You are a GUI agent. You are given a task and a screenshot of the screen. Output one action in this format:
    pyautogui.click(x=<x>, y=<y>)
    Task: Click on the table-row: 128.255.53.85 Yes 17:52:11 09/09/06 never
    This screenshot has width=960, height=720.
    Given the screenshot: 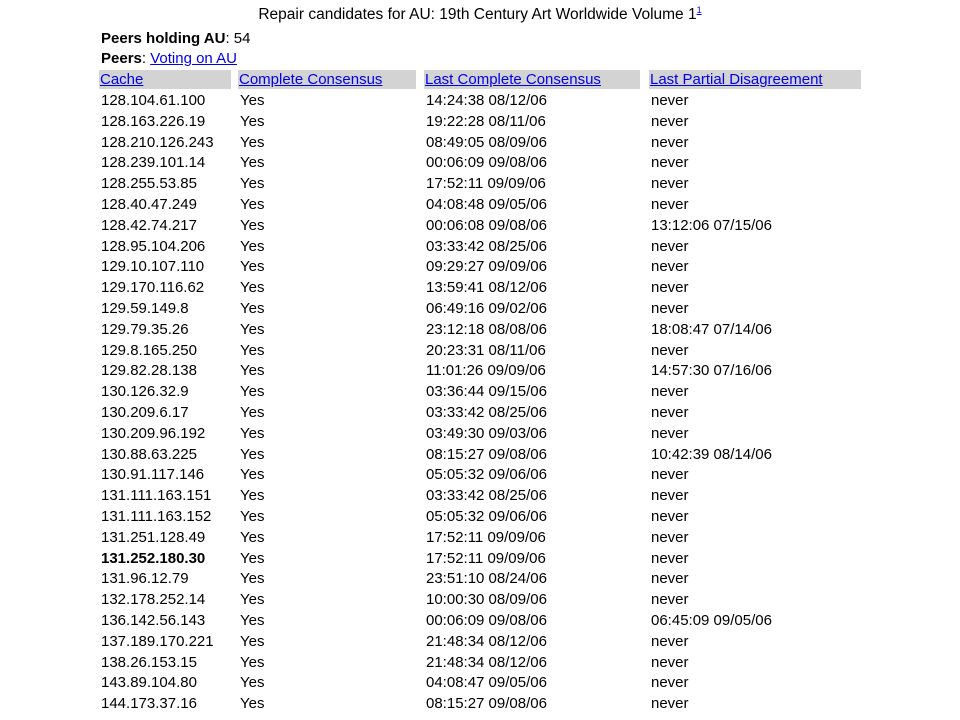 What is the action you would take?
    pyautogui.click(x=480, y=183)
    